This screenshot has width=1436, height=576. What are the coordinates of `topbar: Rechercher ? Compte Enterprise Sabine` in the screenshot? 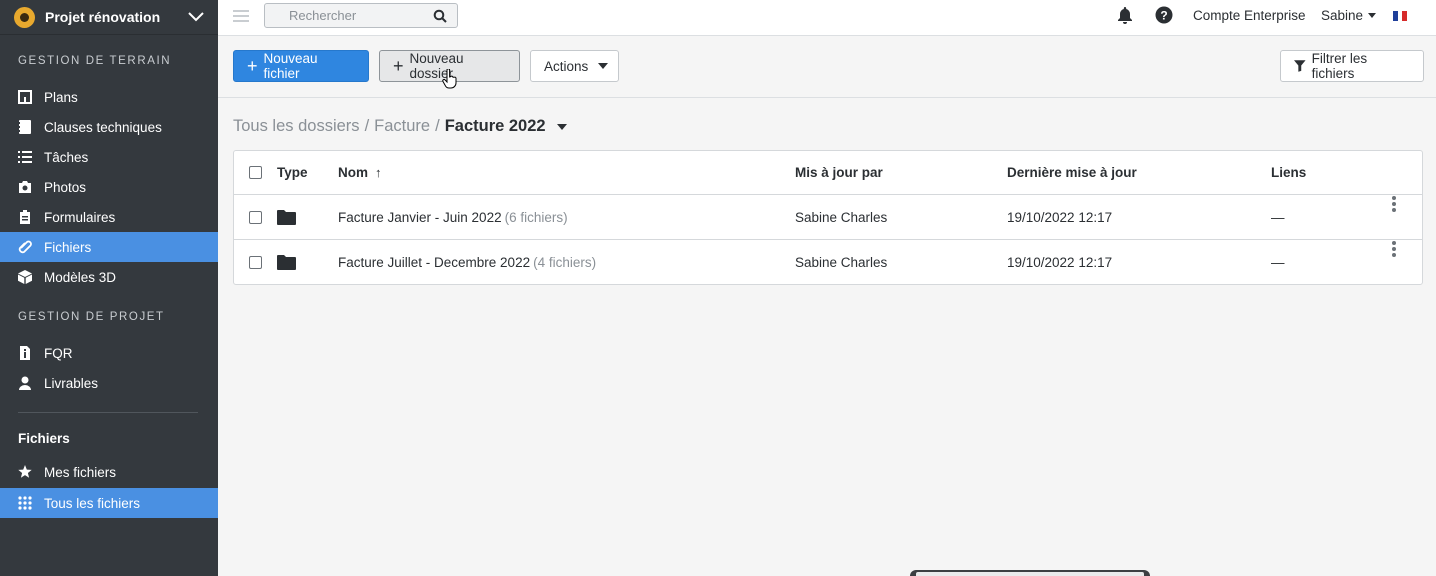 It's located at (827, 18).